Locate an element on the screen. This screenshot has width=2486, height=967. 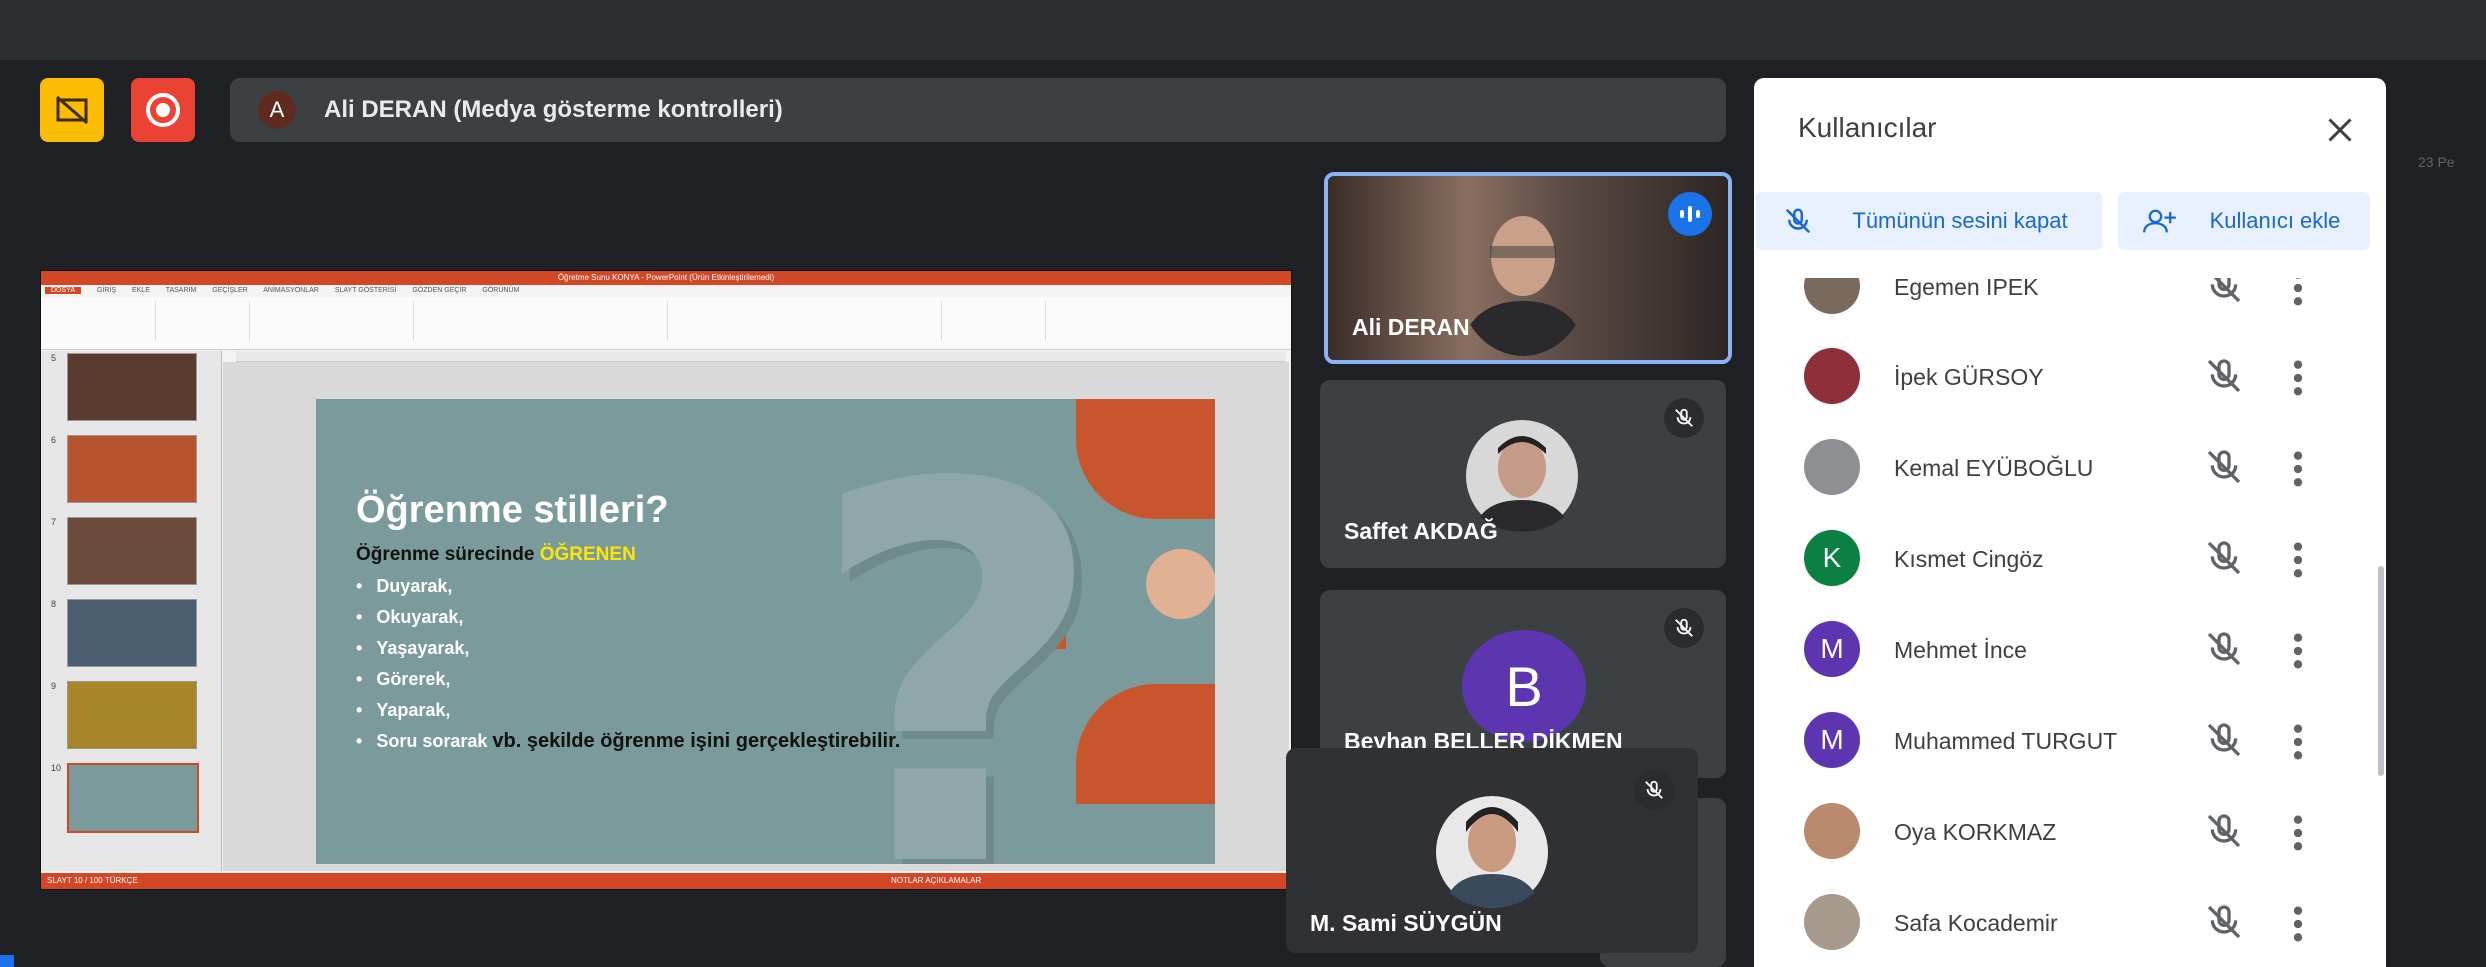
participant-row: K Kısmet Cingöz is located at coordinates (2054, 550).